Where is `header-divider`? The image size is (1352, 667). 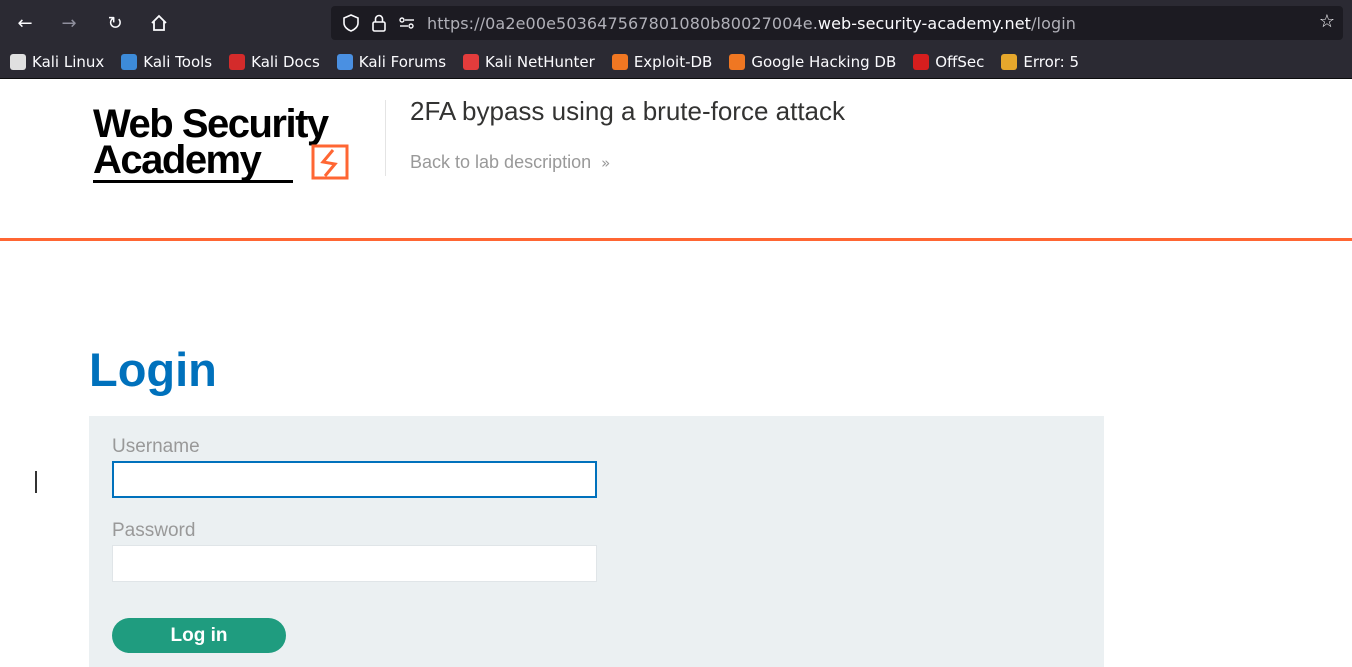
header-divider is located at coordinates (385, 138).